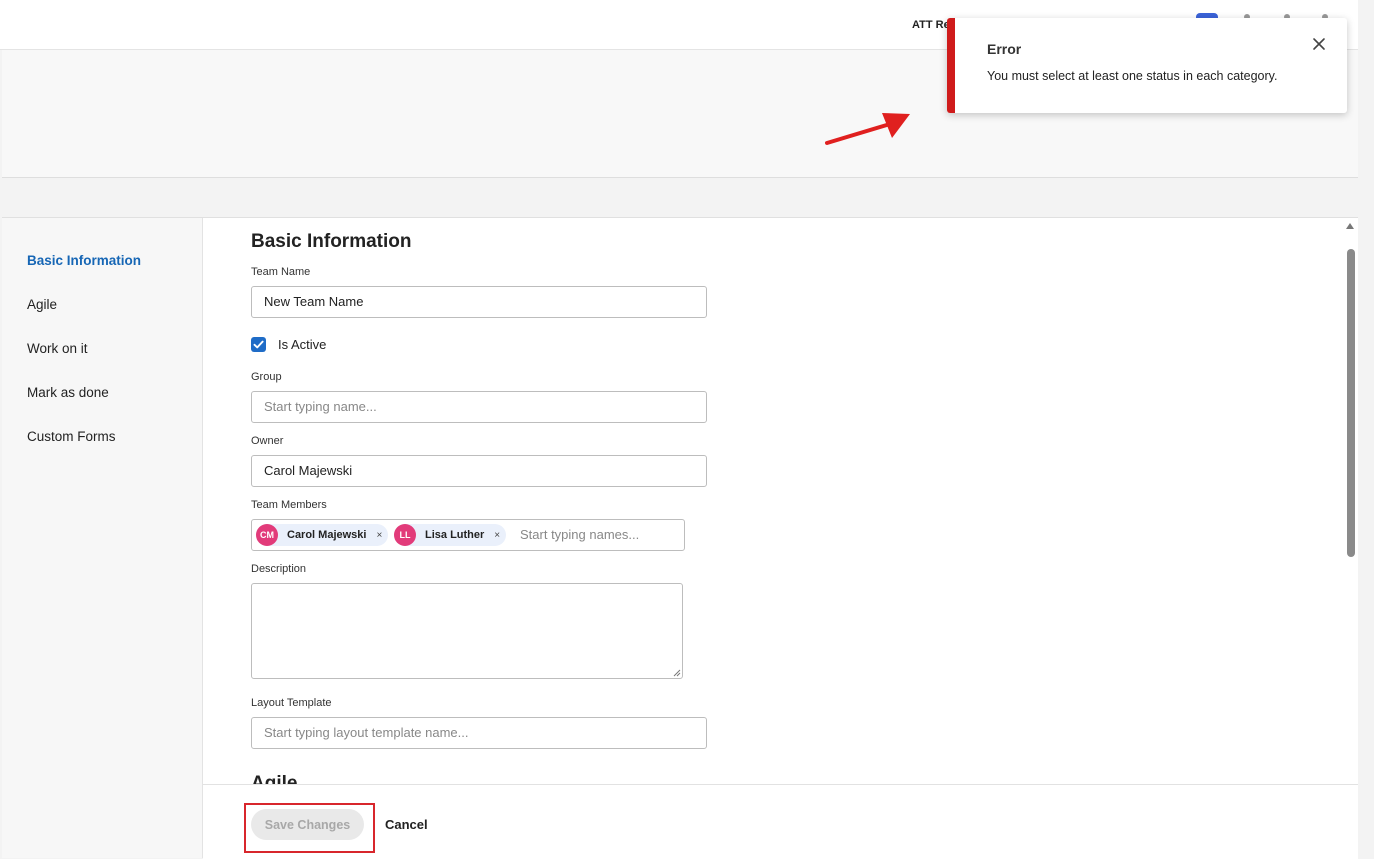 Image resolution: width=1374 pixels, height=859 pixels. Describe the element at coordinates (1366, 429) in the screenshot. I see `window-edge` at that location.